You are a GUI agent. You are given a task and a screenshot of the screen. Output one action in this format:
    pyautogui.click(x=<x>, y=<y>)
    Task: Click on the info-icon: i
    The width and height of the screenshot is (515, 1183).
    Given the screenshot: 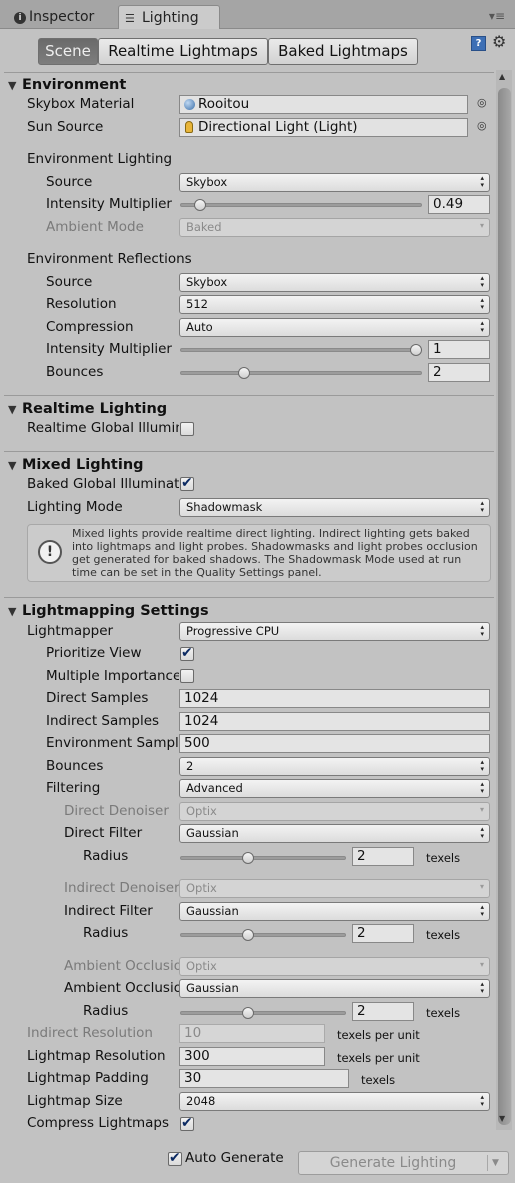 What is the action you would take?
    pyautogui.click(x=20, y=18)
    